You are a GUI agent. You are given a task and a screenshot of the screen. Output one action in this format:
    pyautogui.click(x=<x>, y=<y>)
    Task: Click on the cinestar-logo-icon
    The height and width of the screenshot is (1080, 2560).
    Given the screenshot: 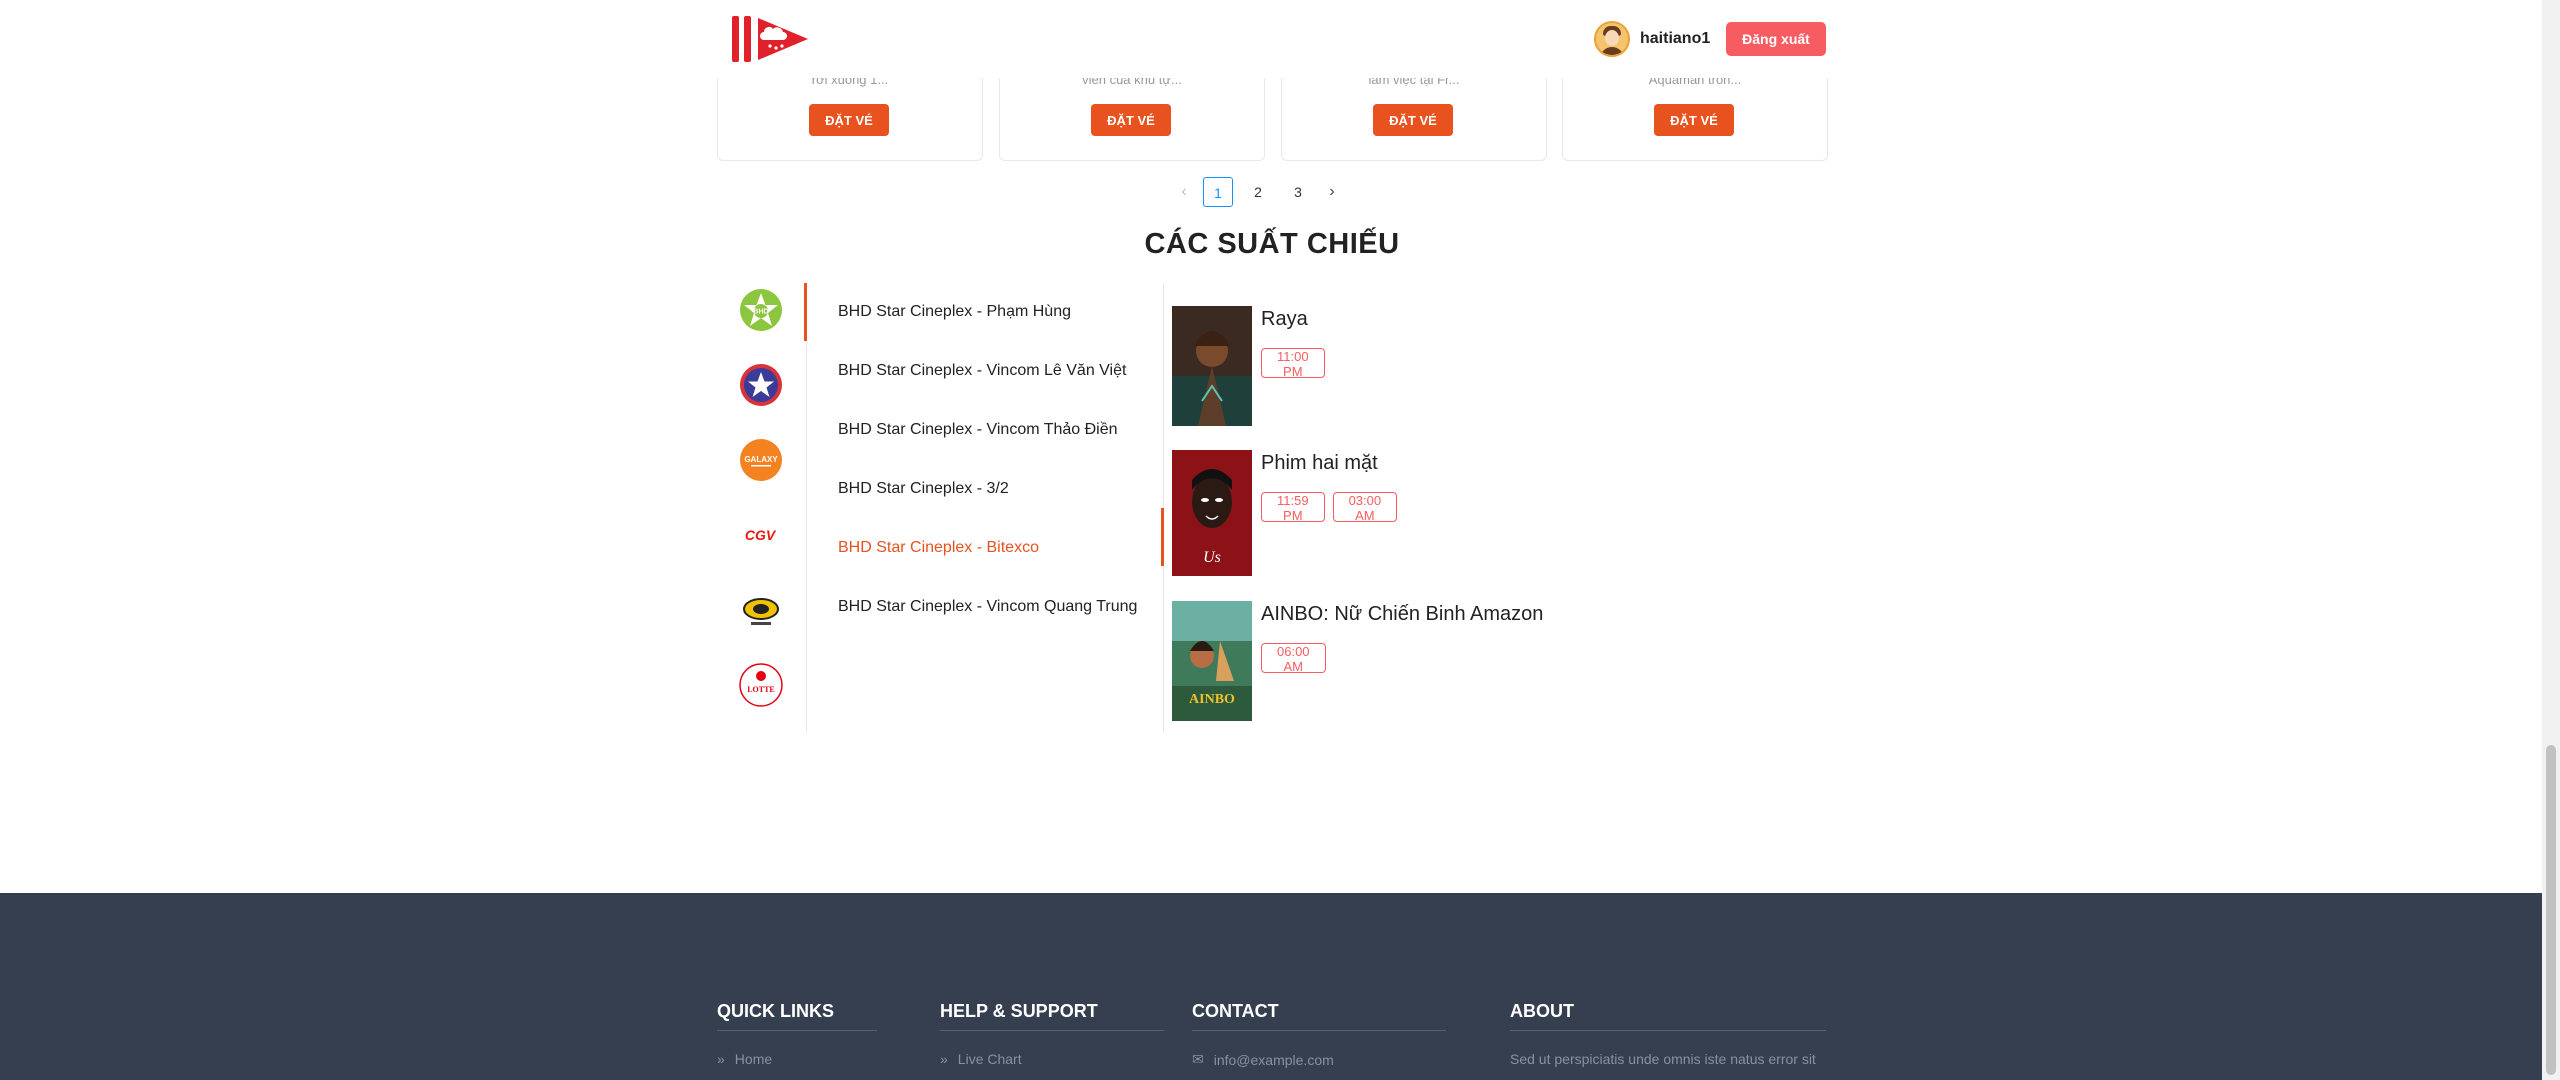 What is the action you would take?
    pyautogui.click(x=761, y=385)
    